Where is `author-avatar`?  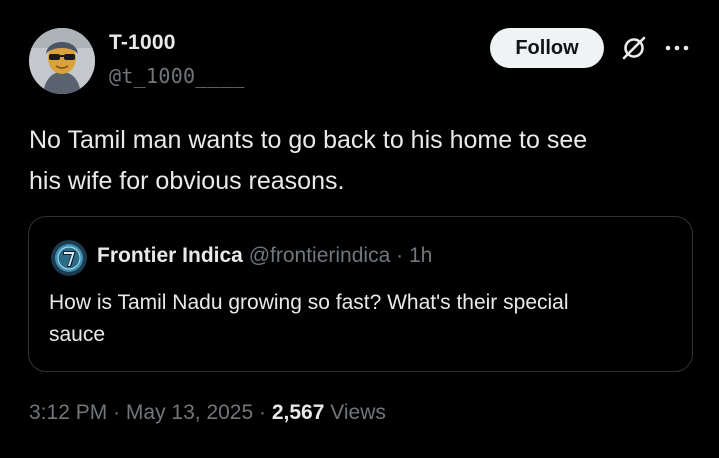
author-avatar is located at coordinates (62, 61).